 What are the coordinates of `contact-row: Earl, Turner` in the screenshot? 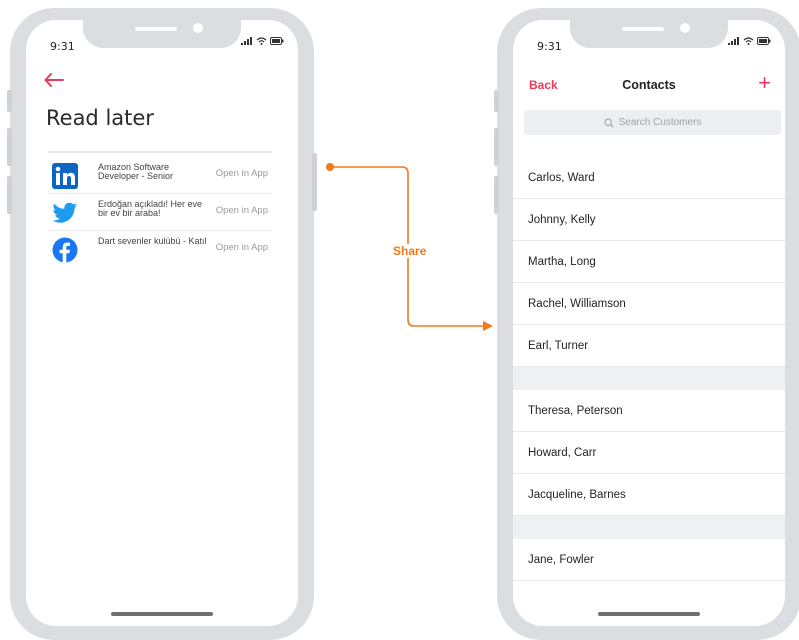 It's located at (649, 346).